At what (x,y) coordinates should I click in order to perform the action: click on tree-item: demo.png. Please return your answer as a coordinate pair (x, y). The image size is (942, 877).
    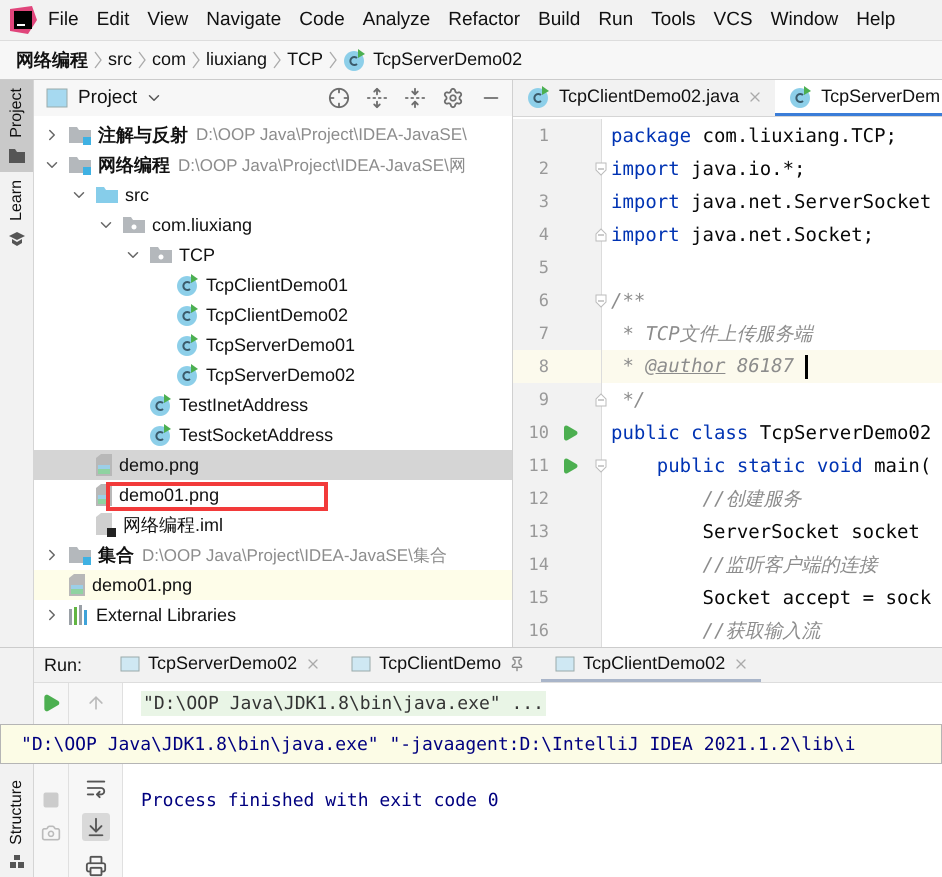
    Looking at the image, I should click on (273, 465).